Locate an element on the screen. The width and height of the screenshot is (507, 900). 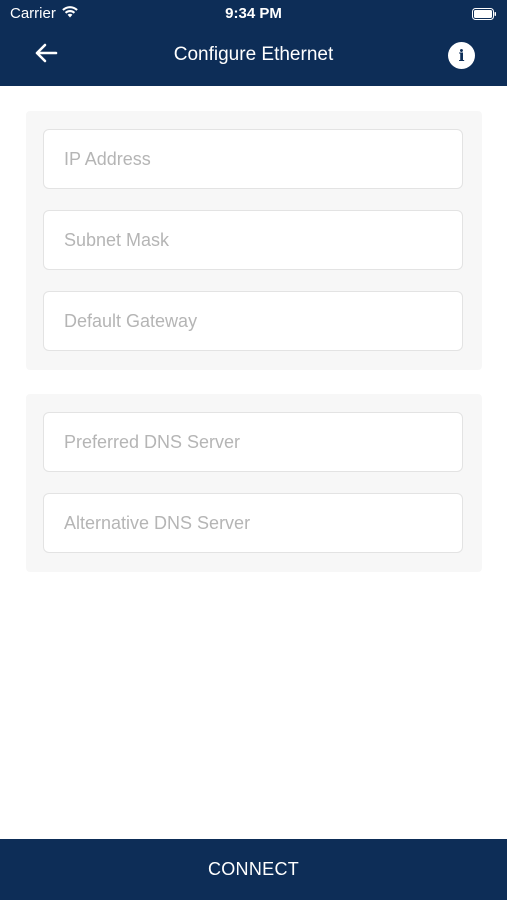
preferred-dns-input is located at coordinates (253, 442).